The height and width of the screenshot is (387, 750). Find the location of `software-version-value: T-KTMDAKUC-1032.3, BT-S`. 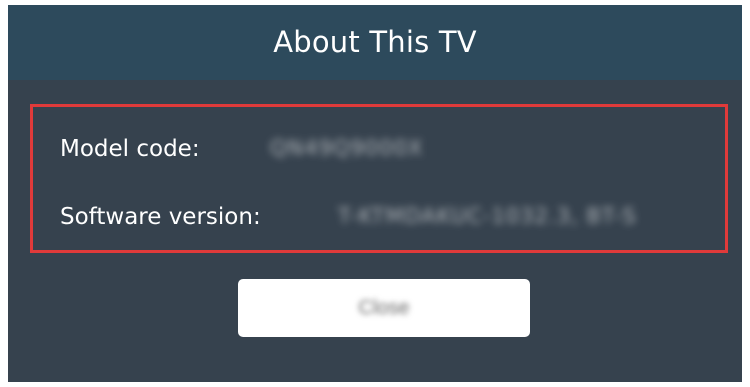

software-version-value: T-KTMDAKUC-1032.3, BT-S is located at coordinates (487, 216).